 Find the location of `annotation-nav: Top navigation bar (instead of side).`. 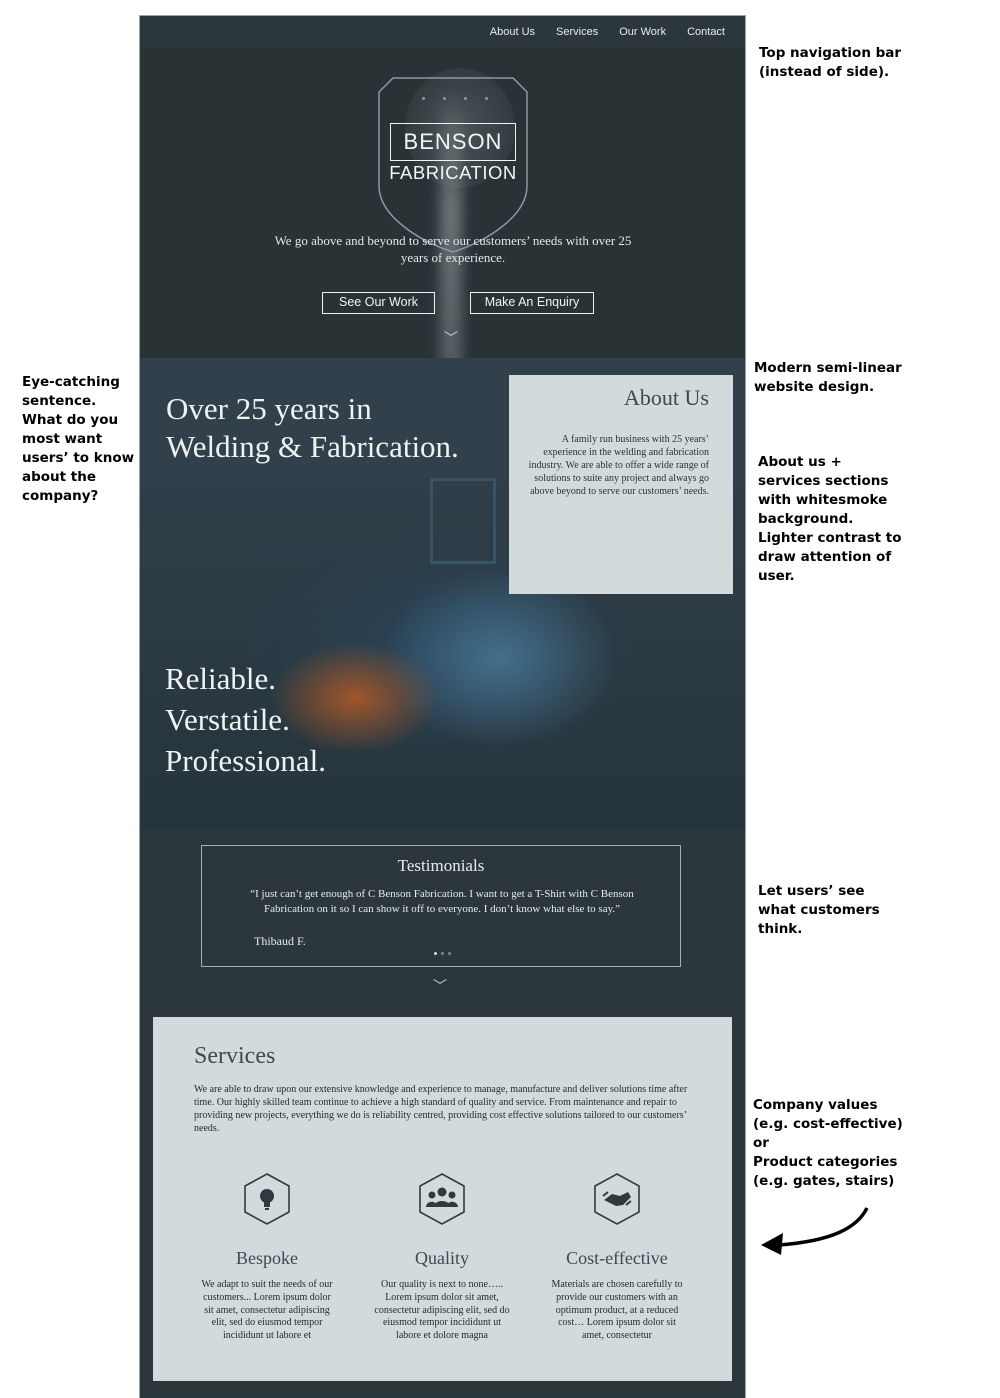

annotation-nav: Top navigation bar (instead of side). is located at coordinates (830, 62).